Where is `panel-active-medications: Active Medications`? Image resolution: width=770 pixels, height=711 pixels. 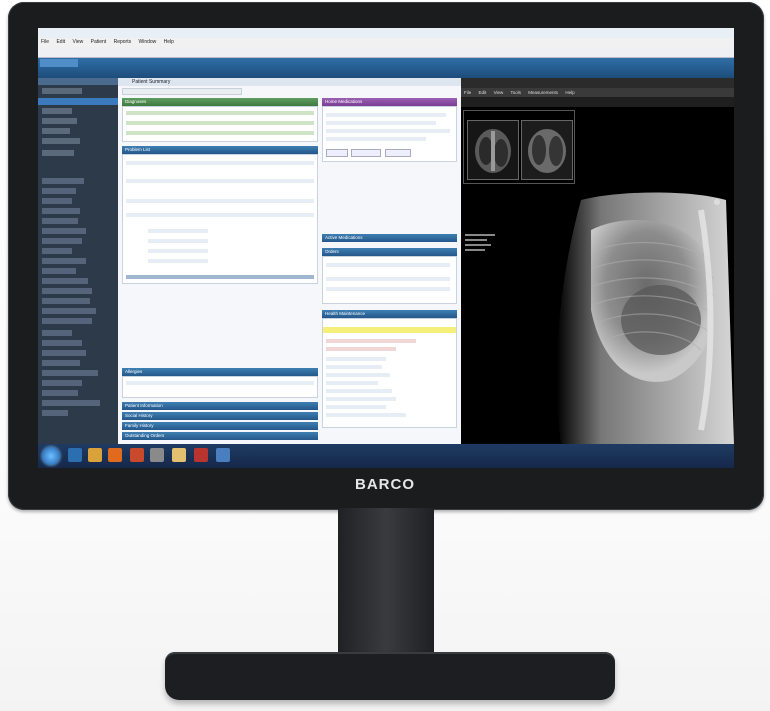 panel-active-medications: Active Medications is located at coordinates (389, 238).